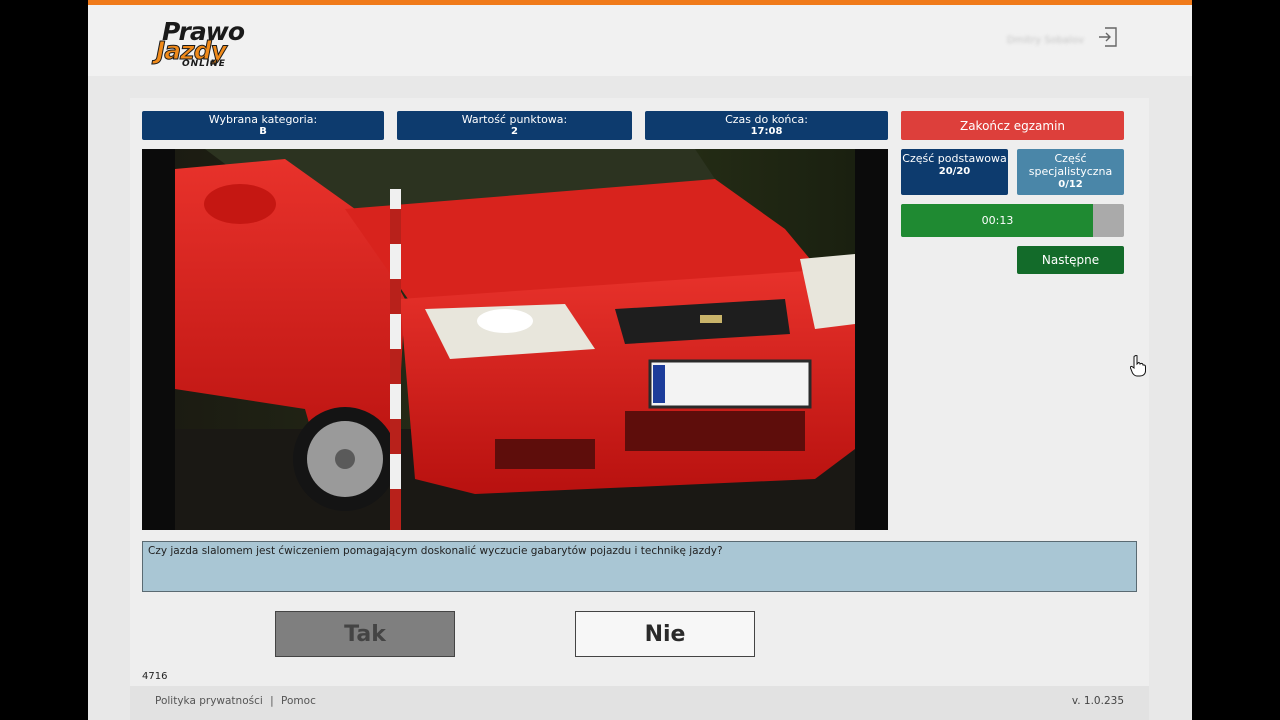 Image resolution: width=1280 pixels, height=720 pixels. I want to click on category-label: Wybrana kategoria:, so click(263, 119).